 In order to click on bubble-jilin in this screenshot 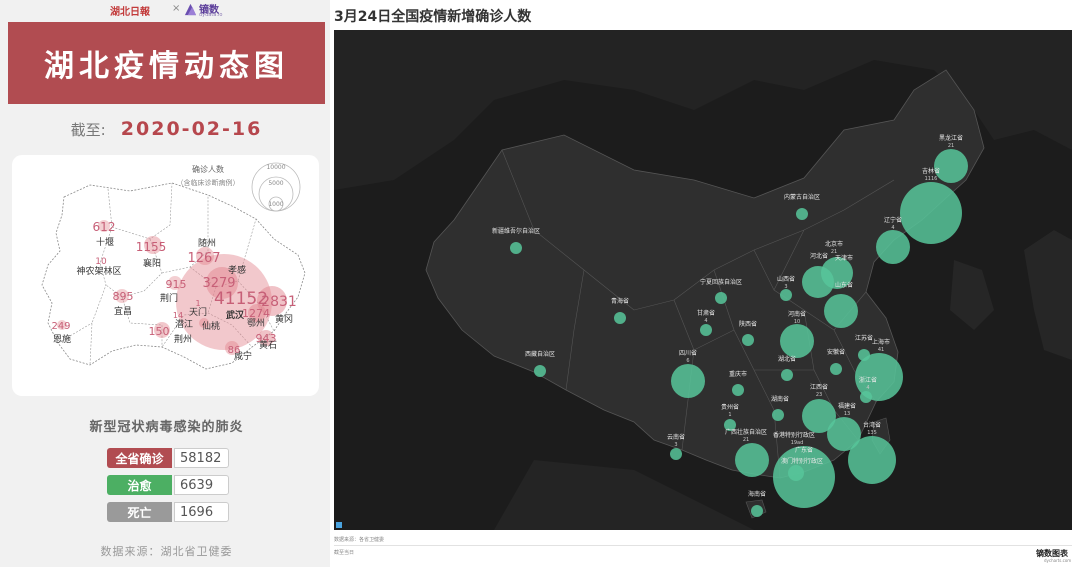, I will do `click(931, 213)`.